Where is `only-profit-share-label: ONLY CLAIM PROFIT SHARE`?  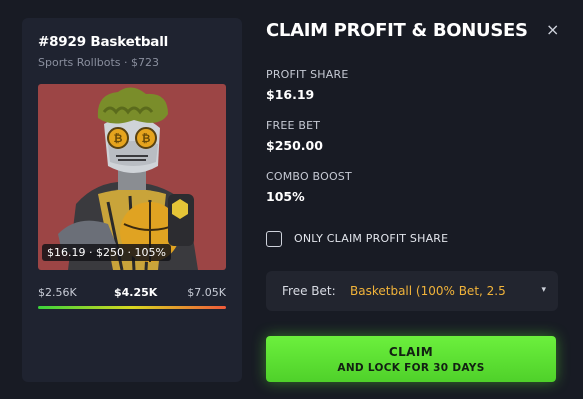 only-profit-share-label: ONLY CLAIM PROFIT SHARE is located at coordinates (371, 238).